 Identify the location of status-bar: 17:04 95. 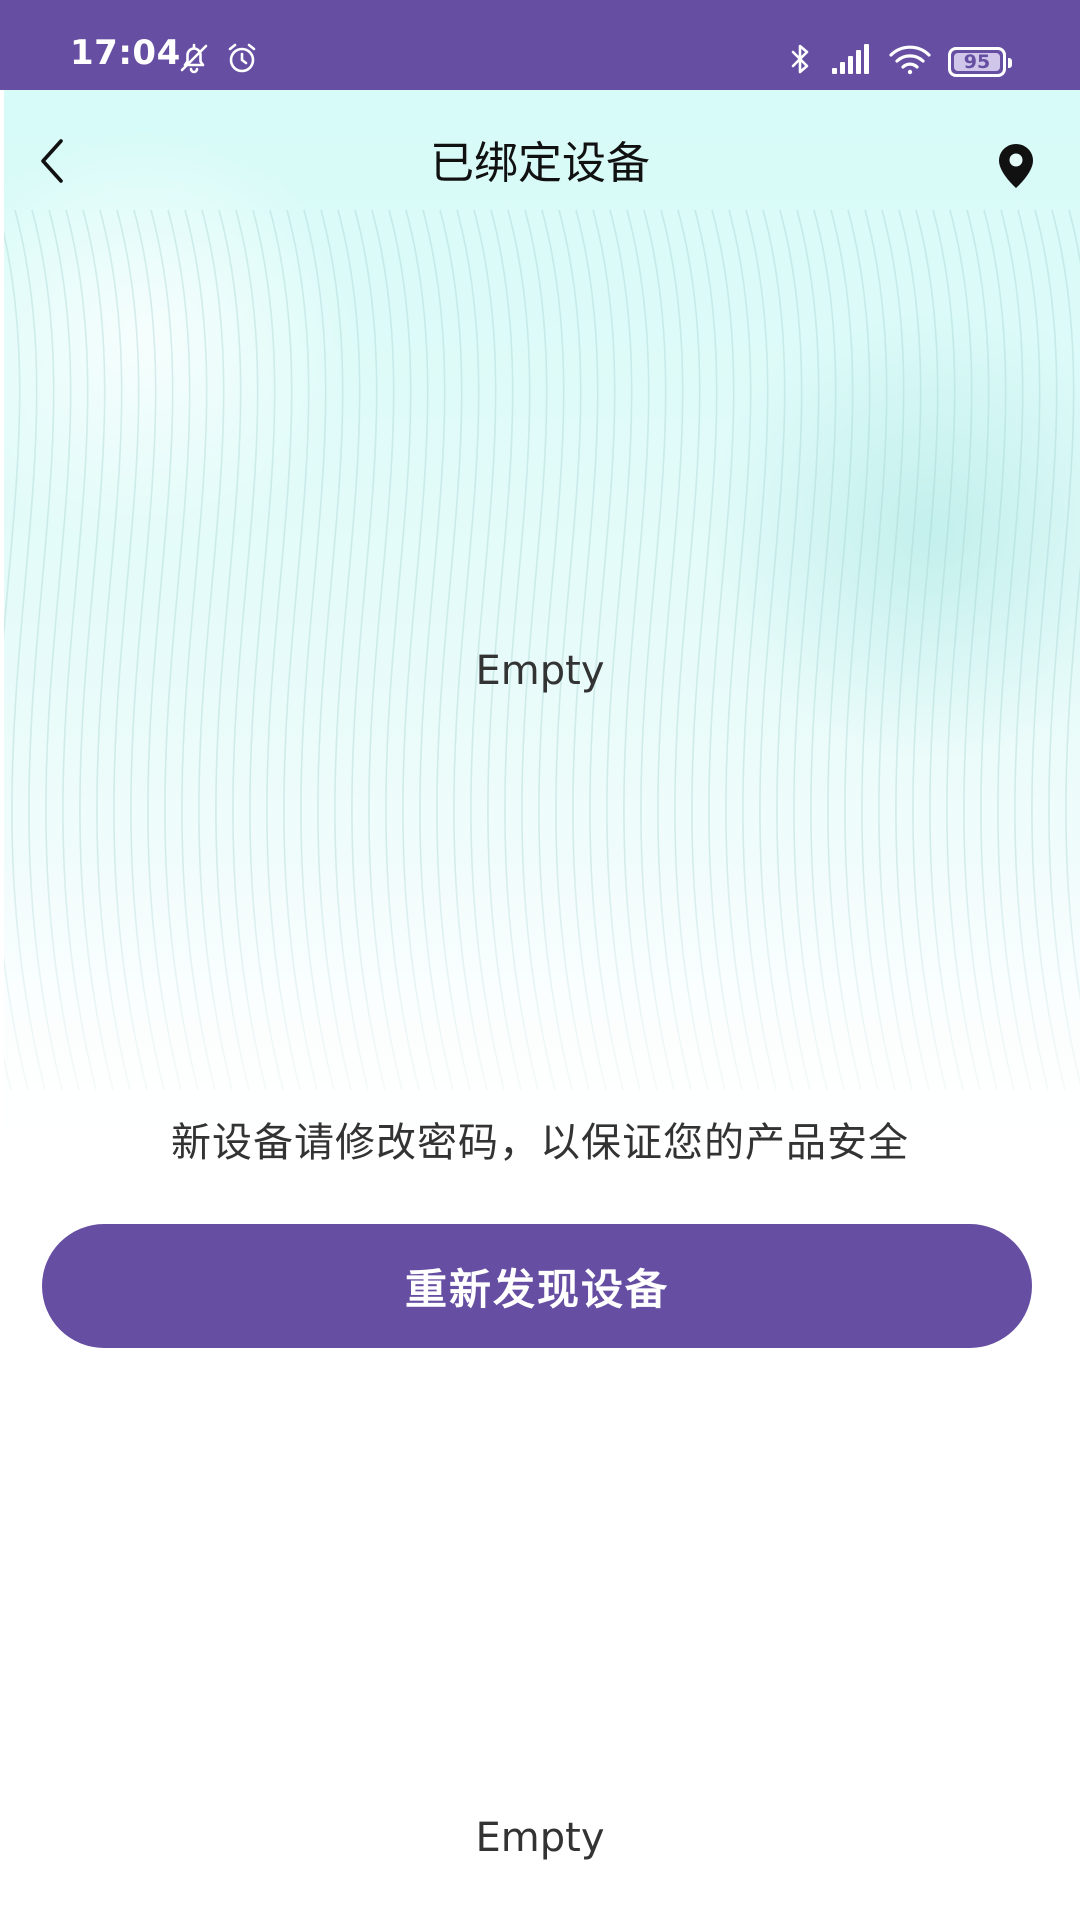
(540, 45).